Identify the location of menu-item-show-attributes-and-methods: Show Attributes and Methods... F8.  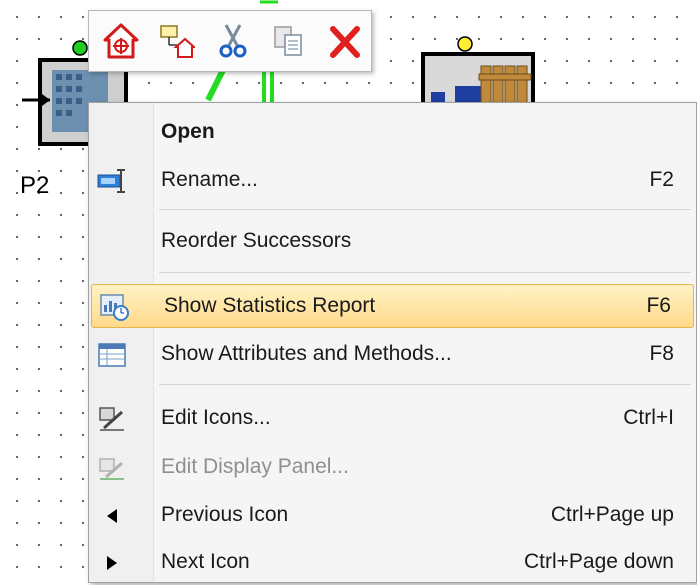
(392, 355).